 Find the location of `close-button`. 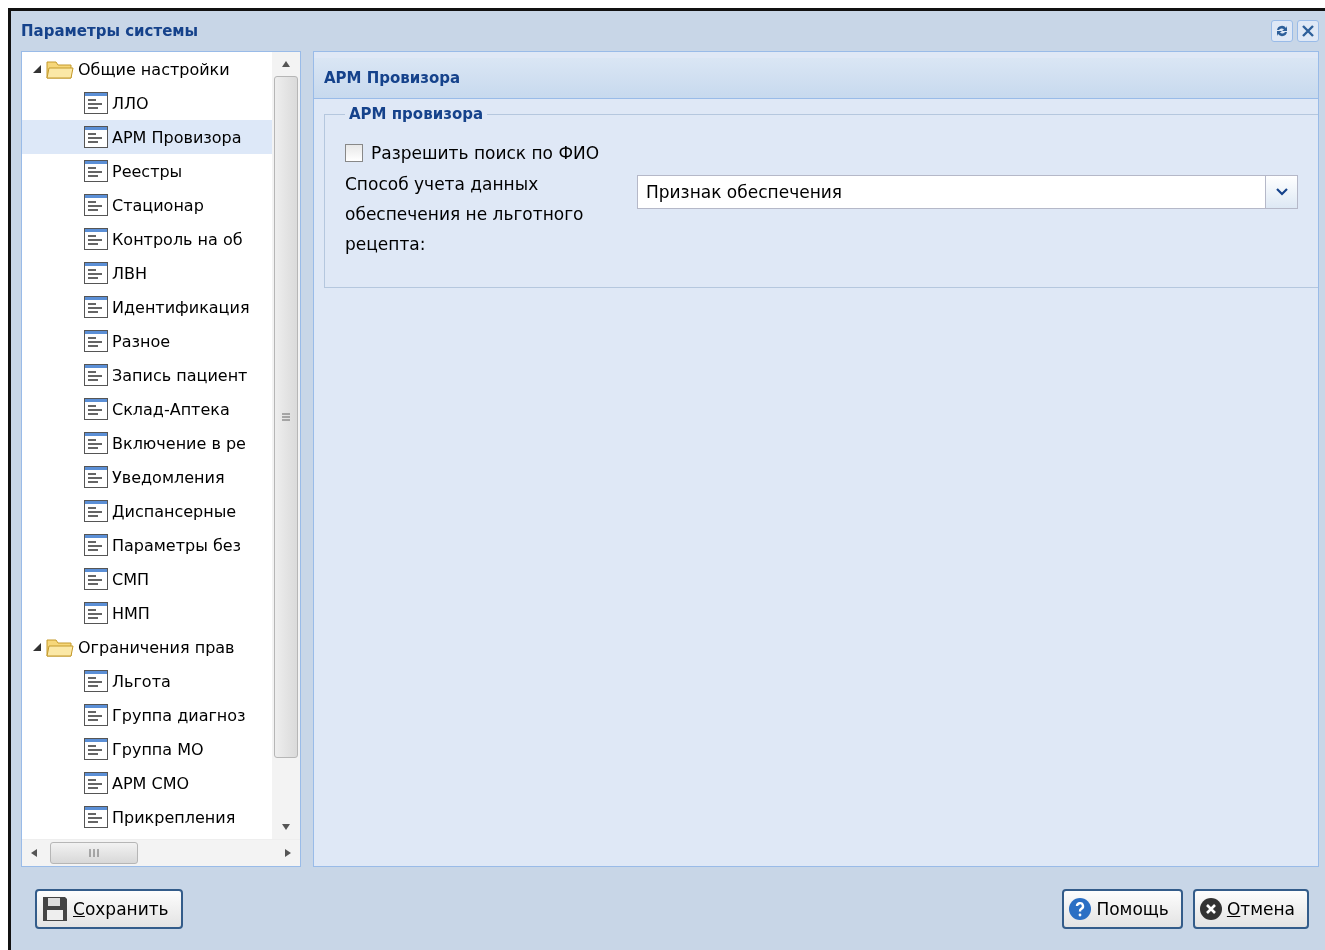

close-button is located at coordinates (1308, 31).